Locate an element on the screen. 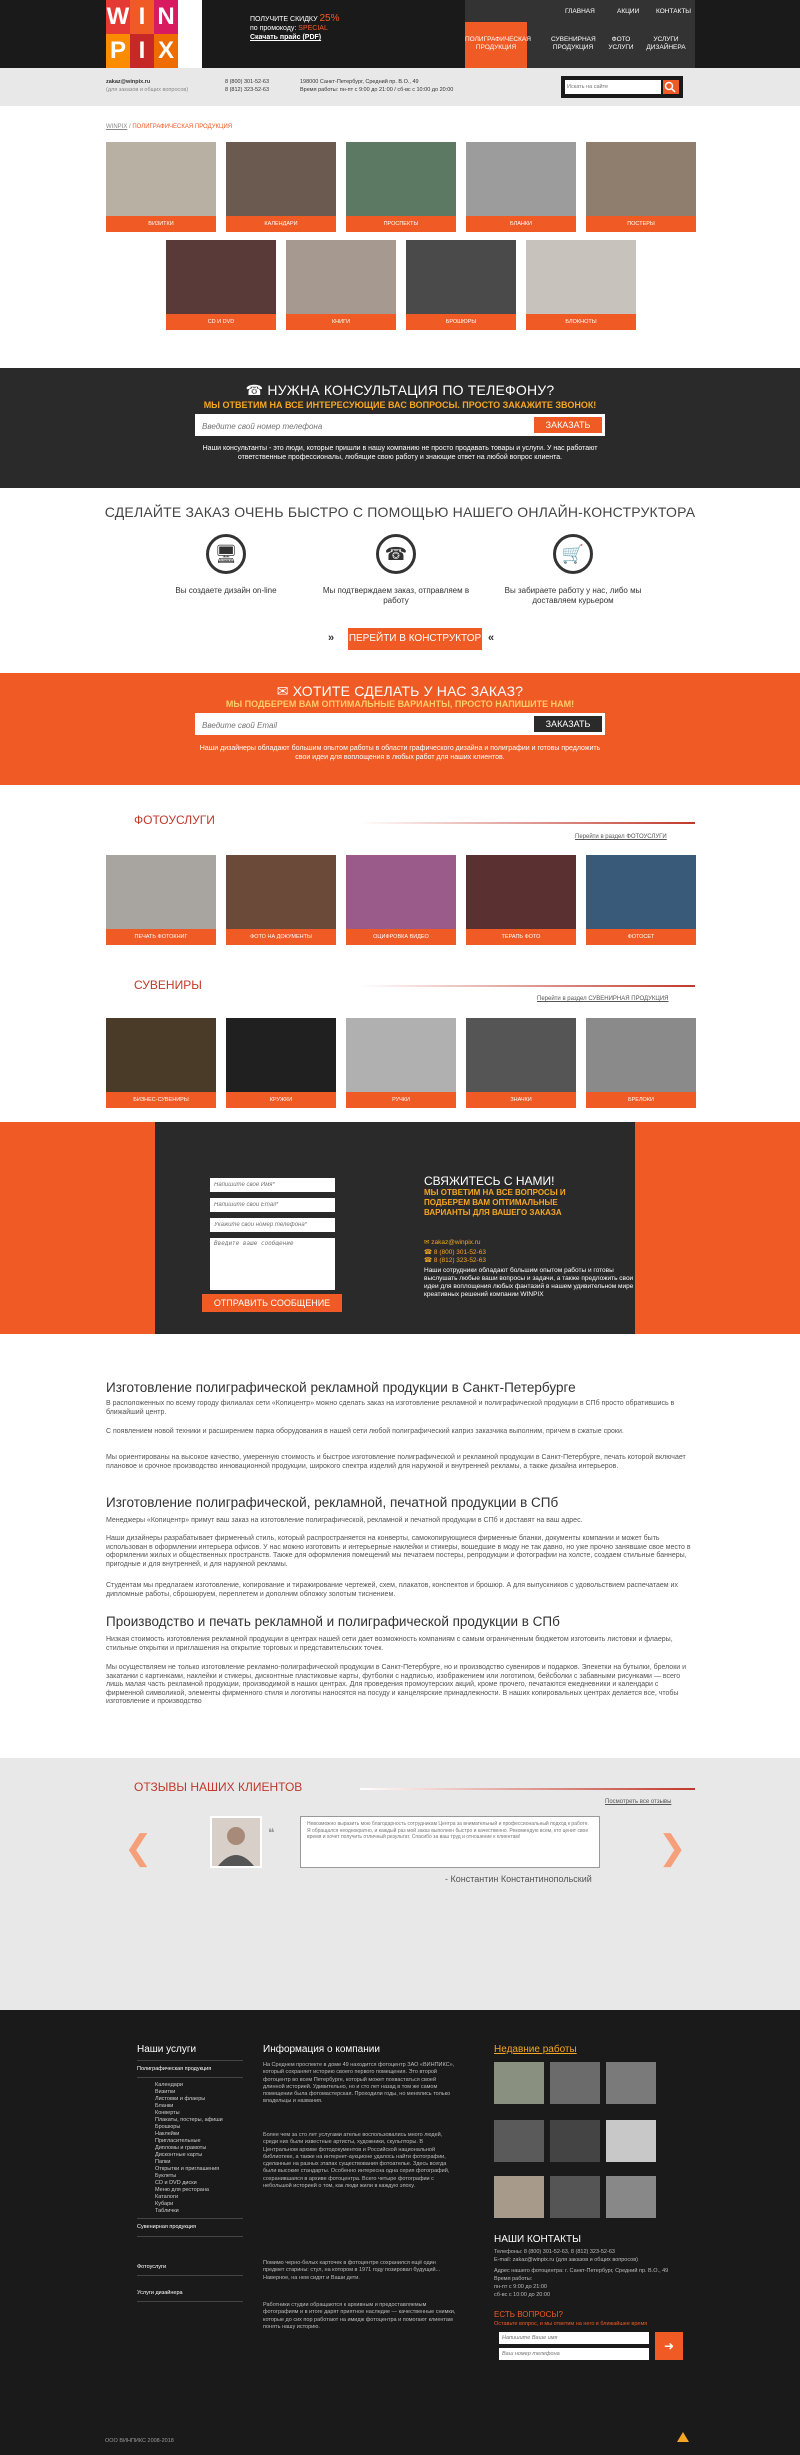 Image resolution: width=800 pixels, height=2455 pixels. chevron-right-icon: ❯ is located at coordinates (672, 1848).